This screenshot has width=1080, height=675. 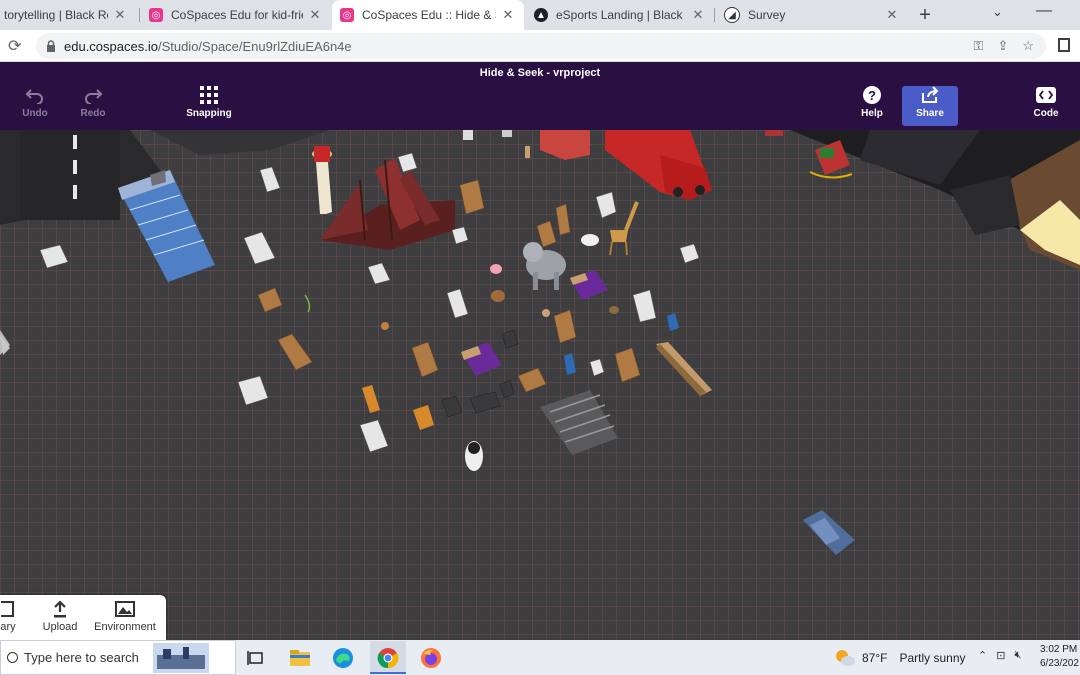 I want to click on red-building, so click(x=565, y=145).